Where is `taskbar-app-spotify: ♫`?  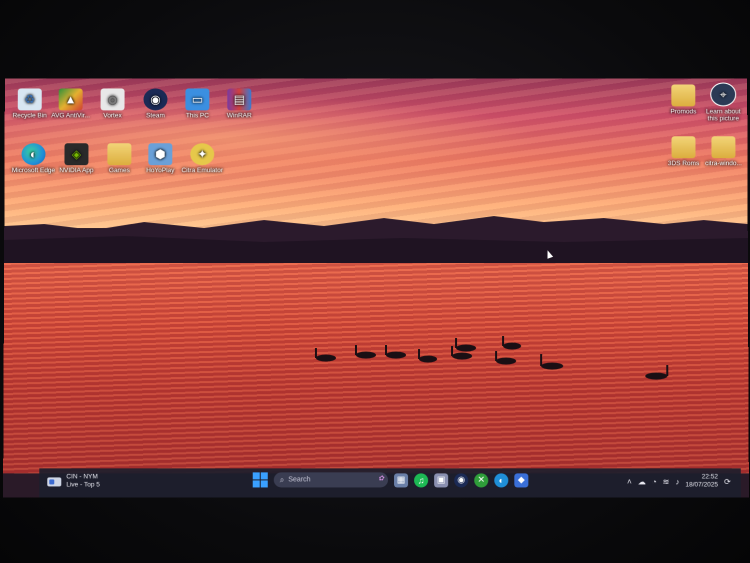
taskbar-app-spotify: ♫ is located at coordinates (421, 479).